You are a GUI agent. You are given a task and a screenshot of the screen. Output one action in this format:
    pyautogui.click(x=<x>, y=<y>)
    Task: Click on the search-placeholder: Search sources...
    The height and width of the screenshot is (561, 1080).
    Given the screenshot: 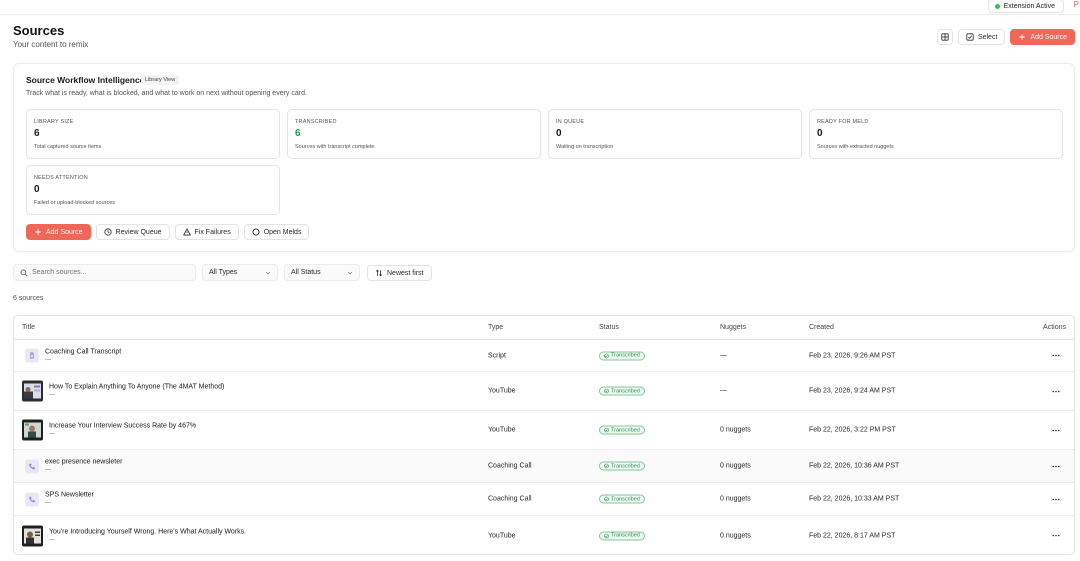 What is the action you would take?
    pyautogui.click(x=59, y=272)
    